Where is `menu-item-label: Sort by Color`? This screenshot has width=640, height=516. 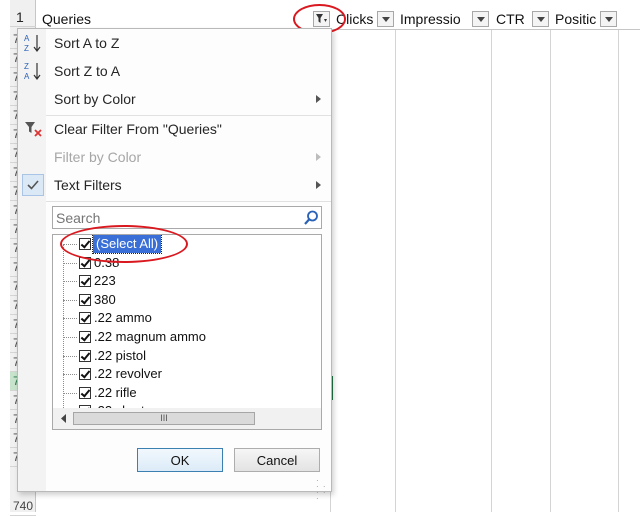
menu-item-label: Sort by Color is located at coordinates (95, 99).